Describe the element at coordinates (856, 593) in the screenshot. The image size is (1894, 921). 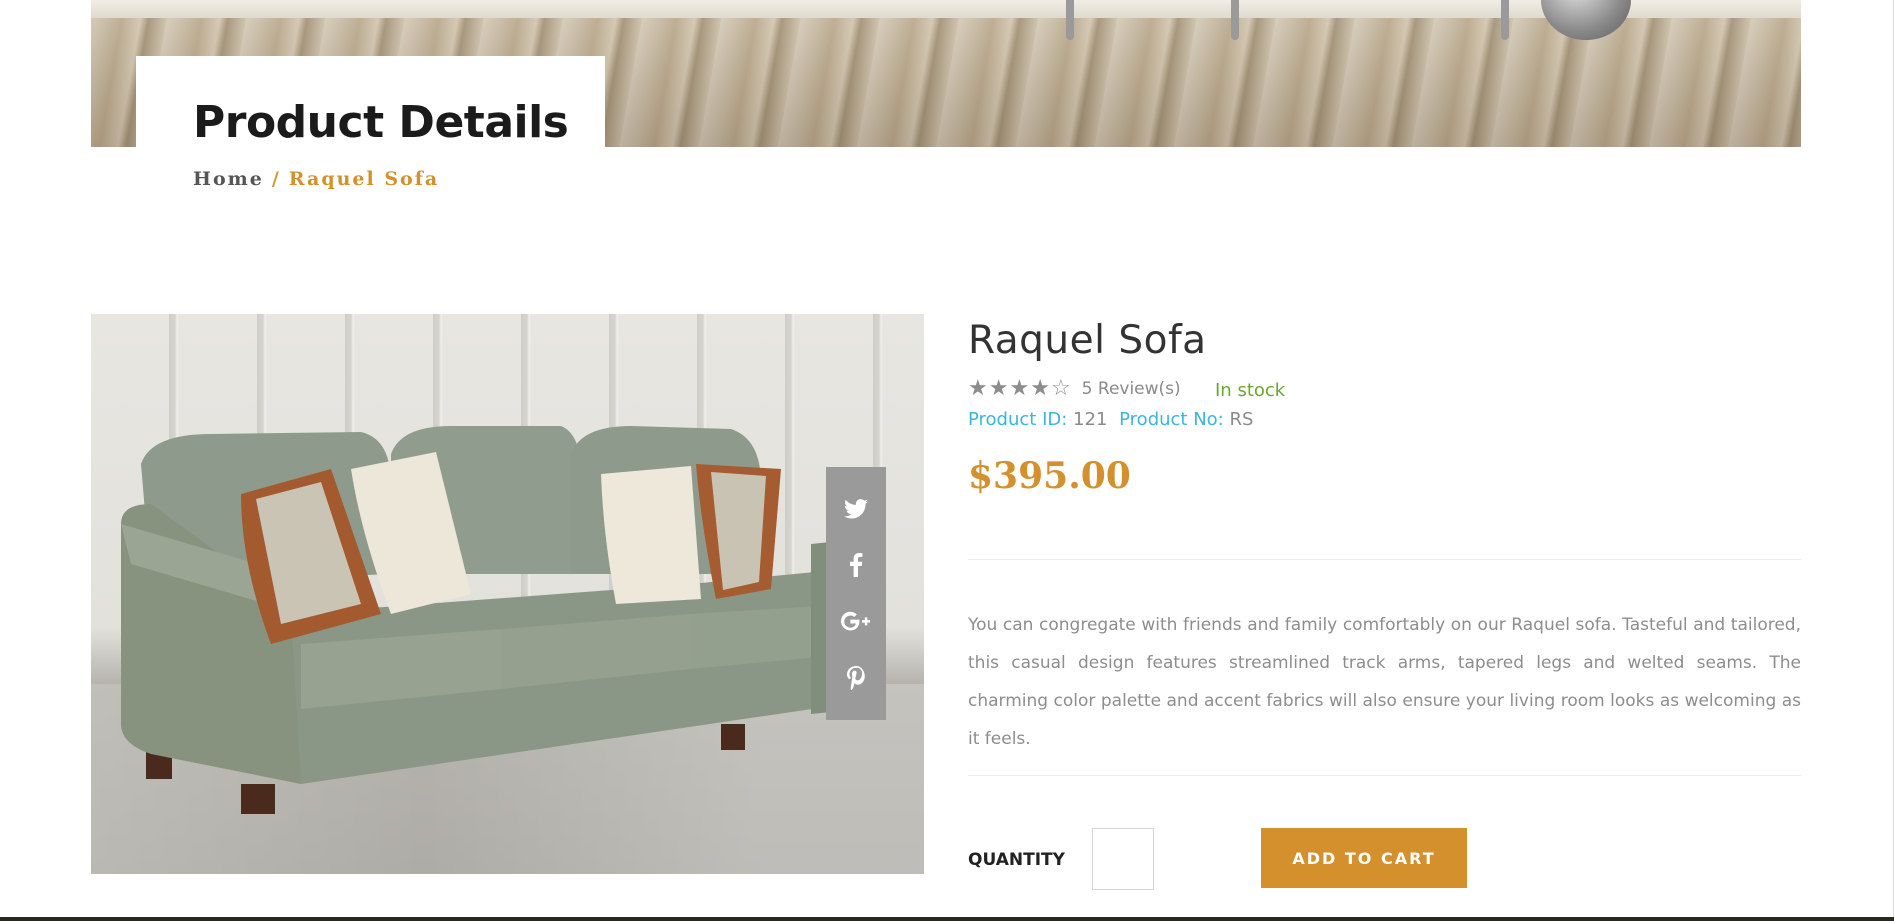
I see `share-bar` at that location.